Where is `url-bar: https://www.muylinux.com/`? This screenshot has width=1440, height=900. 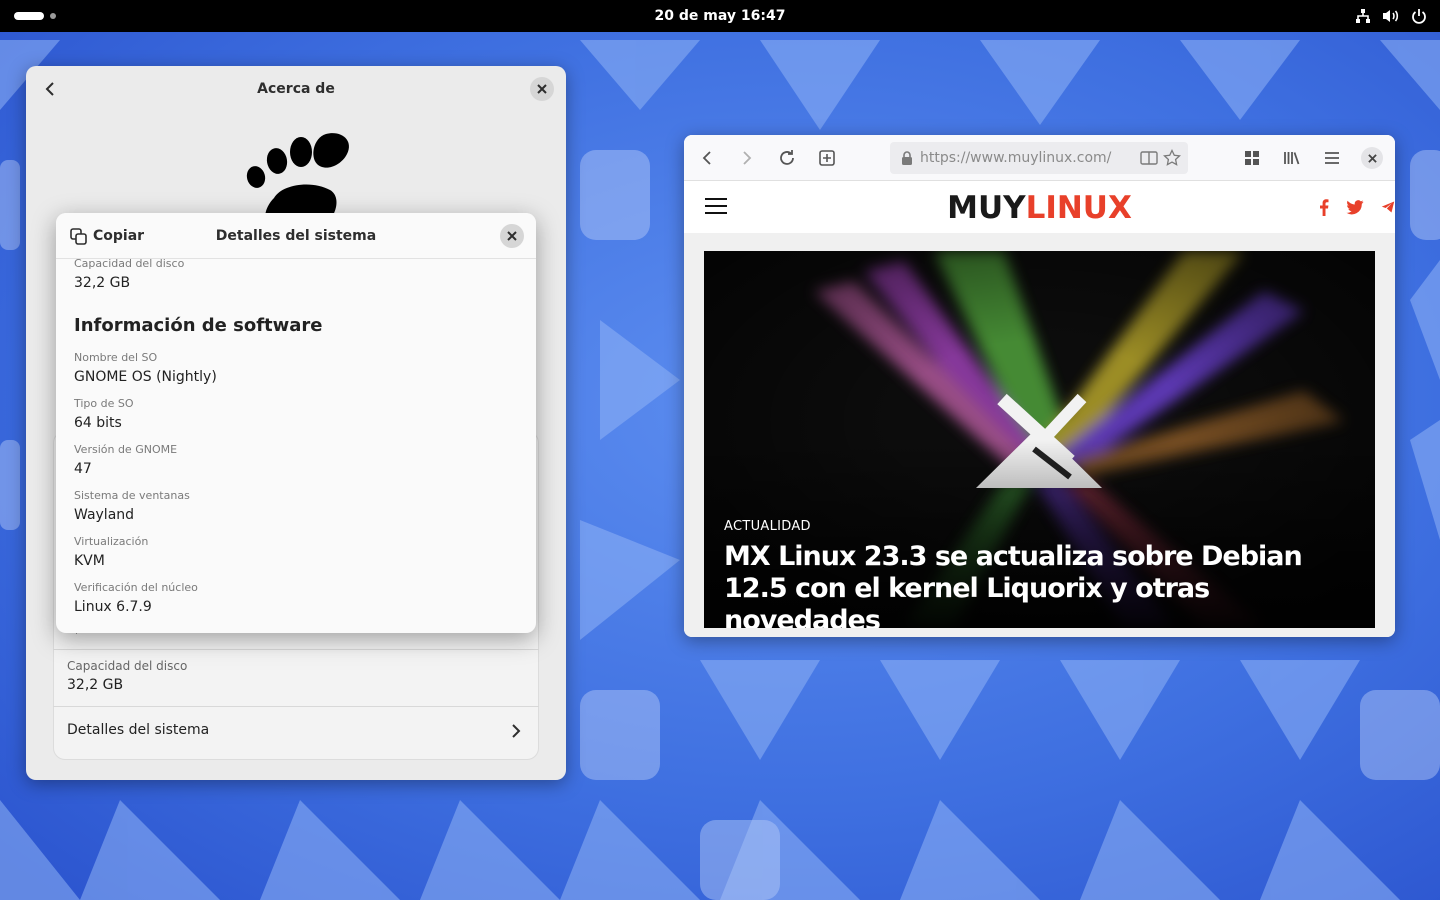 url-bar: https://www.muylinux.com/ is located at coordinates (1039, 158).